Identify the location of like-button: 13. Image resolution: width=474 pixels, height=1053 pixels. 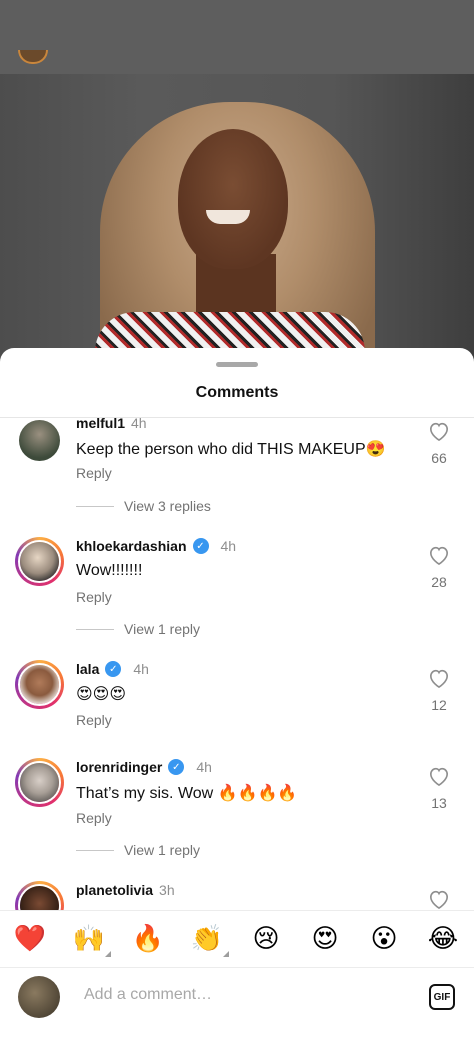
(439, 788).